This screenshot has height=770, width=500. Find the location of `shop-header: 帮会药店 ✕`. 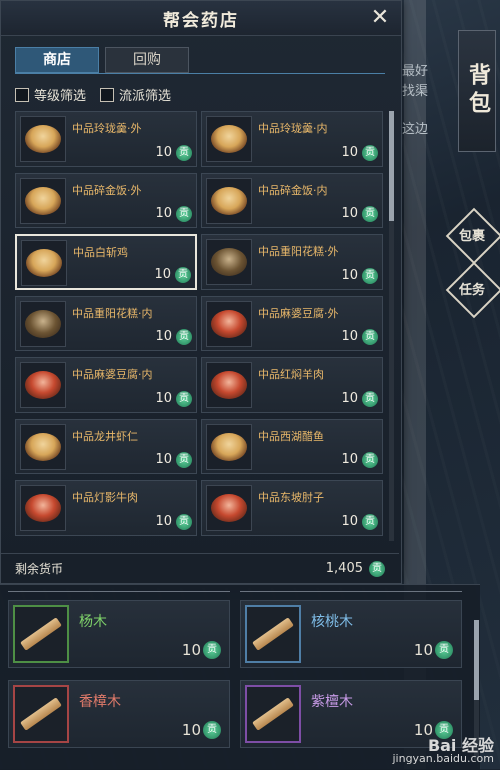

shop-header: 帮会药店 ✕ is located at coordinates (201, 18).